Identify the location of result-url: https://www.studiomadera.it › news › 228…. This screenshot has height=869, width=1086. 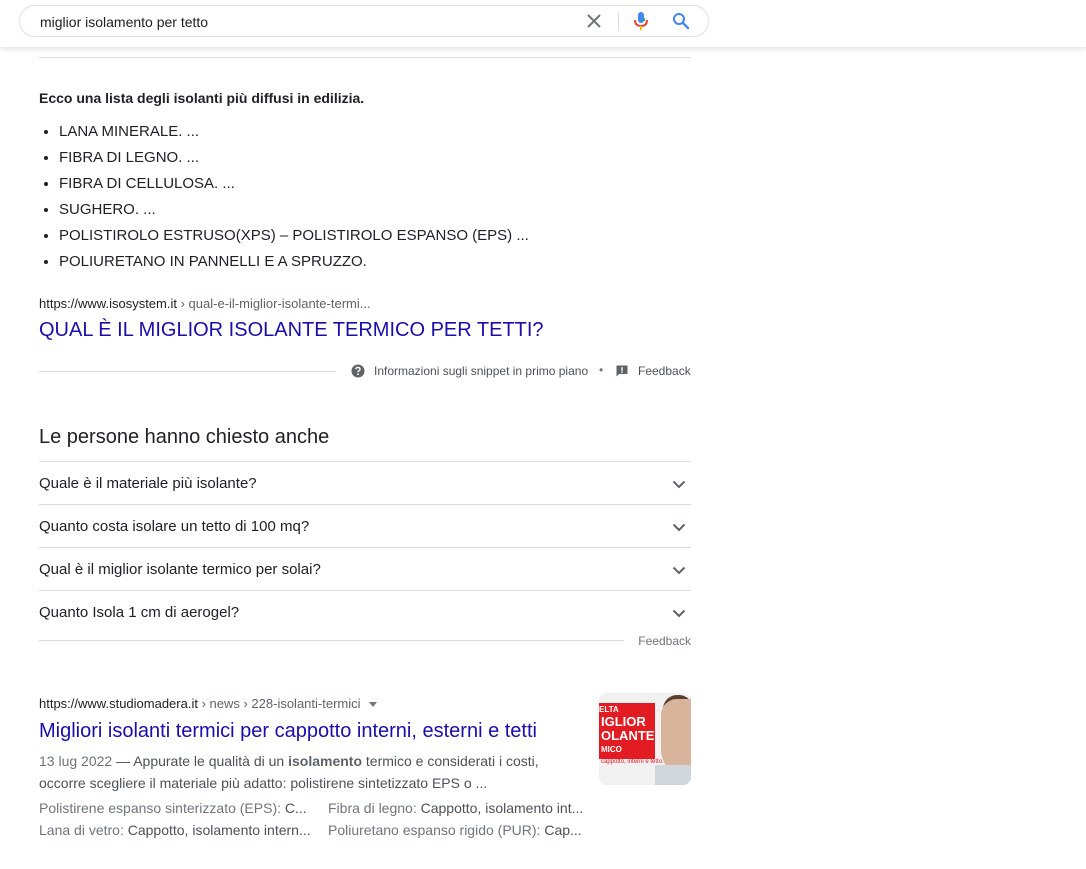
(208, 703).